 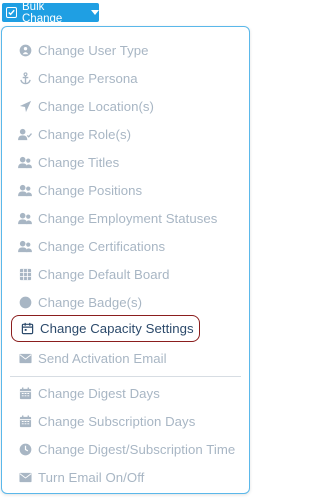 I want to click on menu-item-change-user-type: Change User Type, so click(x=125, y=50).